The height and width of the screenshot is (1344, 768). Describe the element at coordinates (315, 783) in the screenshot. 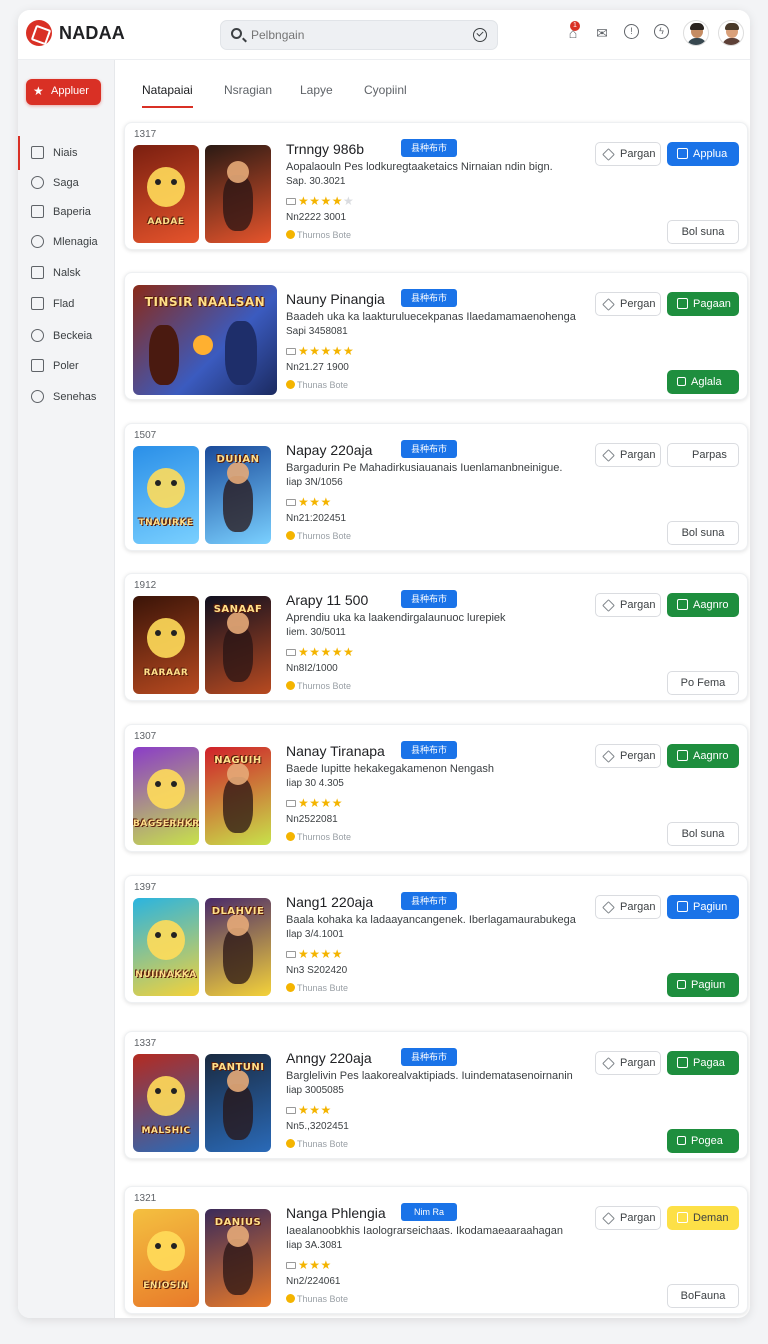

I see `release-date: Iiap 30 4.305` at that location.